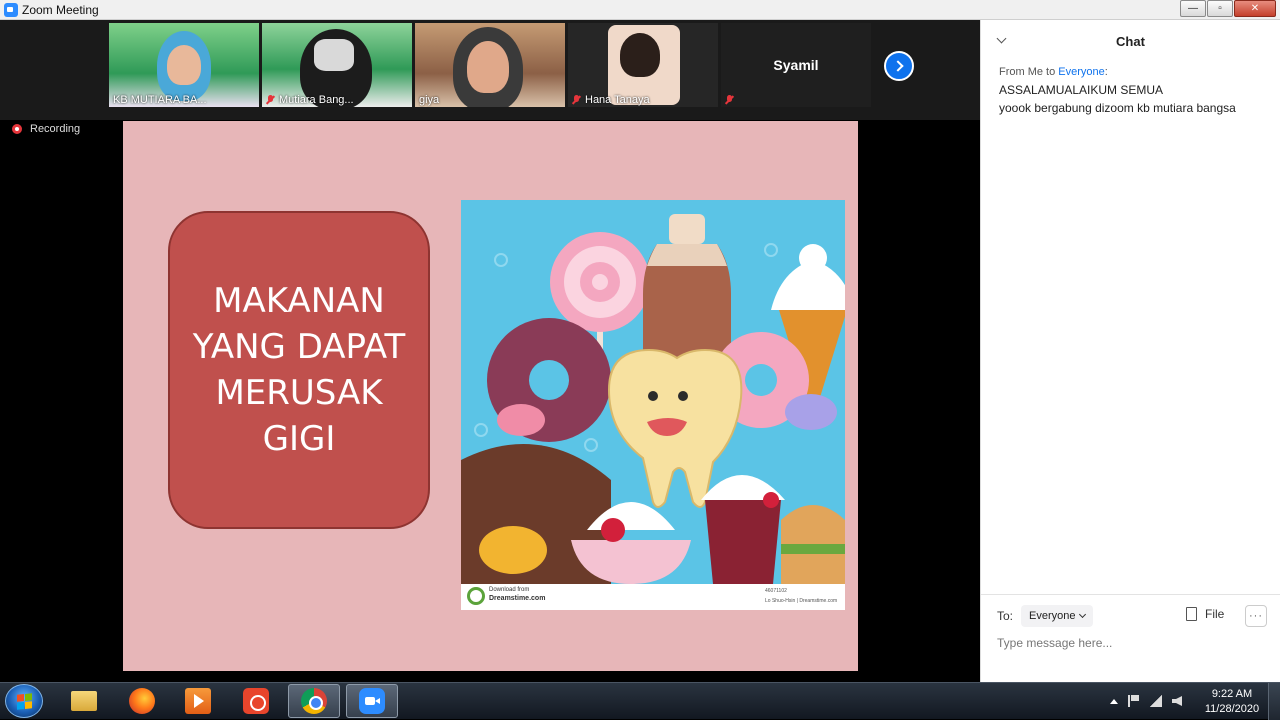  I want to click on slide-heading: MAKANAN YANG DAPAT MERUSAK GIGI, so click(299, 370).